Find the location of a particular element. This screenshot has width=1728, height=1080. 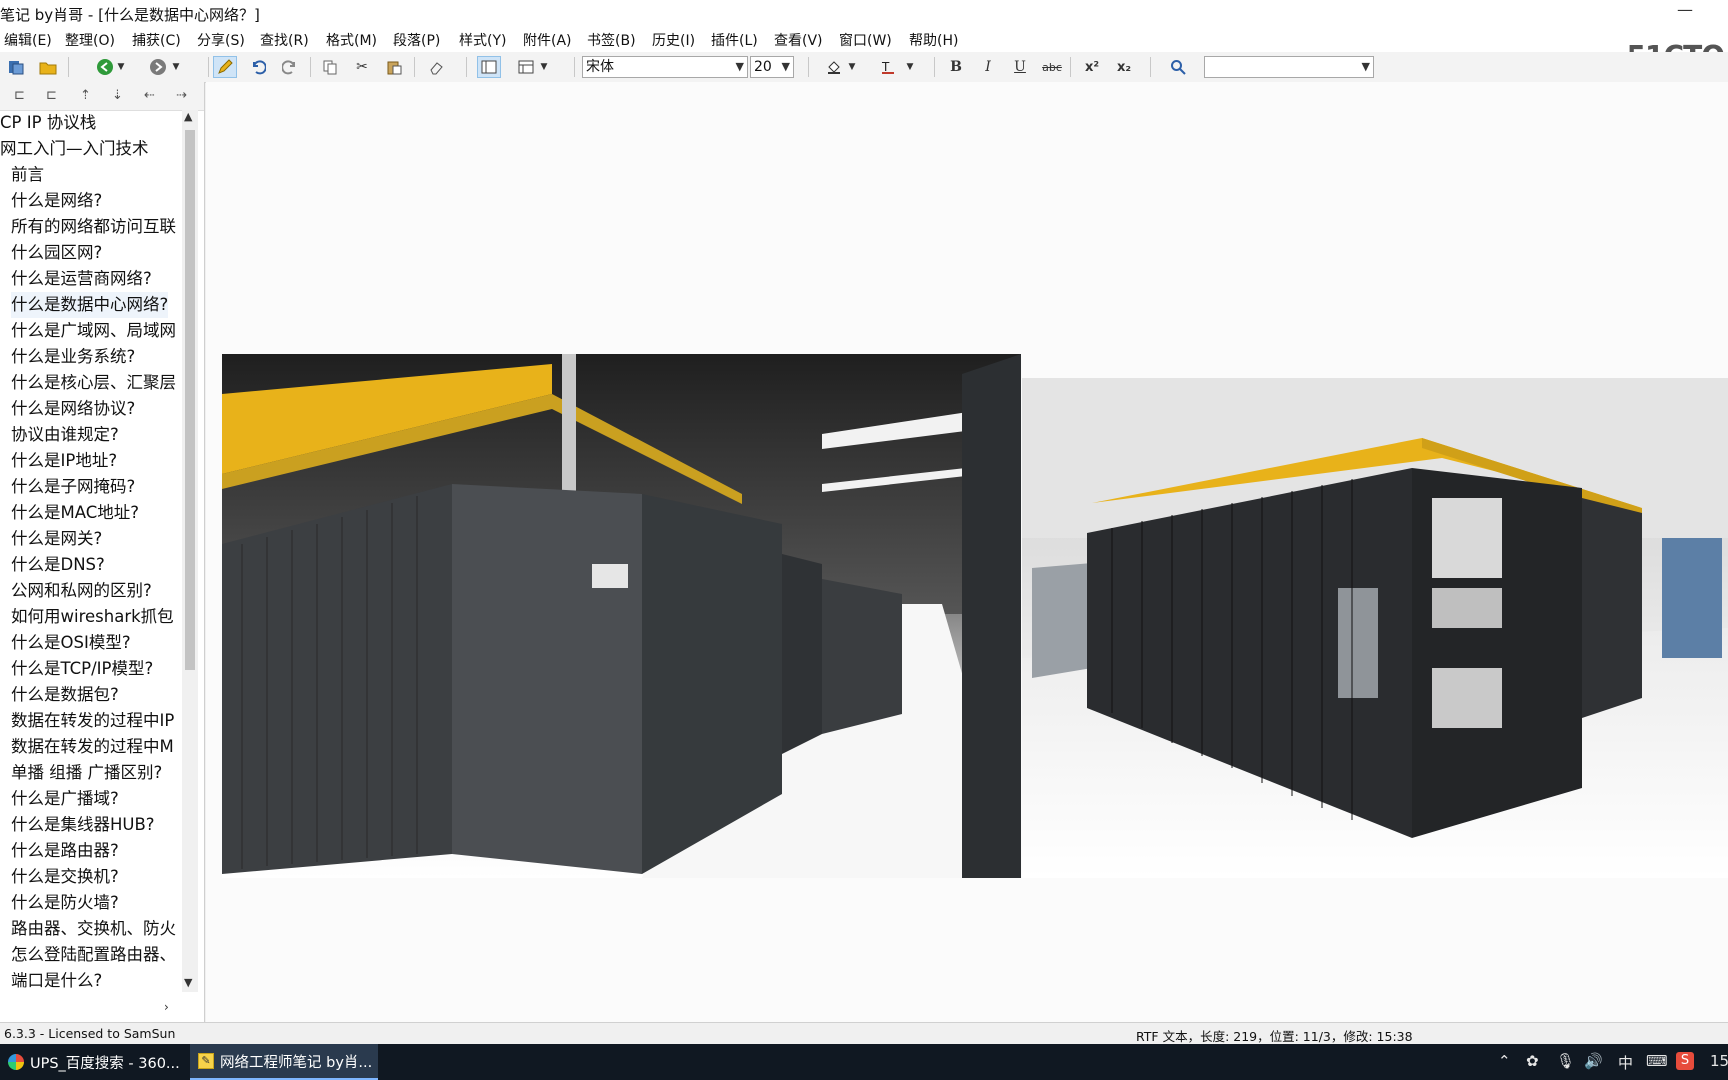

tree-item: 什么是网络协议? is located at coordinates (73, 409).